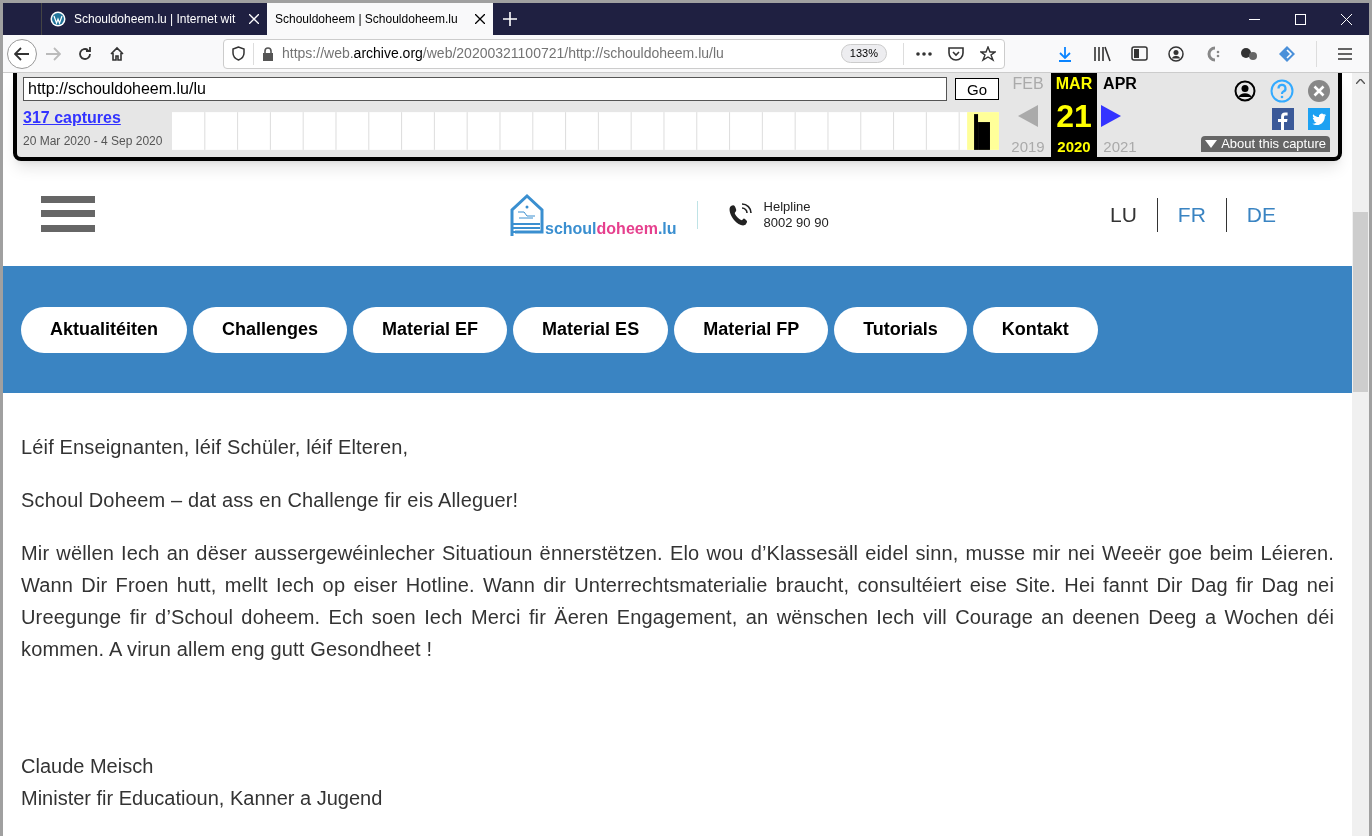 This screenshot has width=1372, height=836. What do you see at coordinates (956, 53) in the screenshot?
I see `pocket-icon` at bounding box center [956, 53].